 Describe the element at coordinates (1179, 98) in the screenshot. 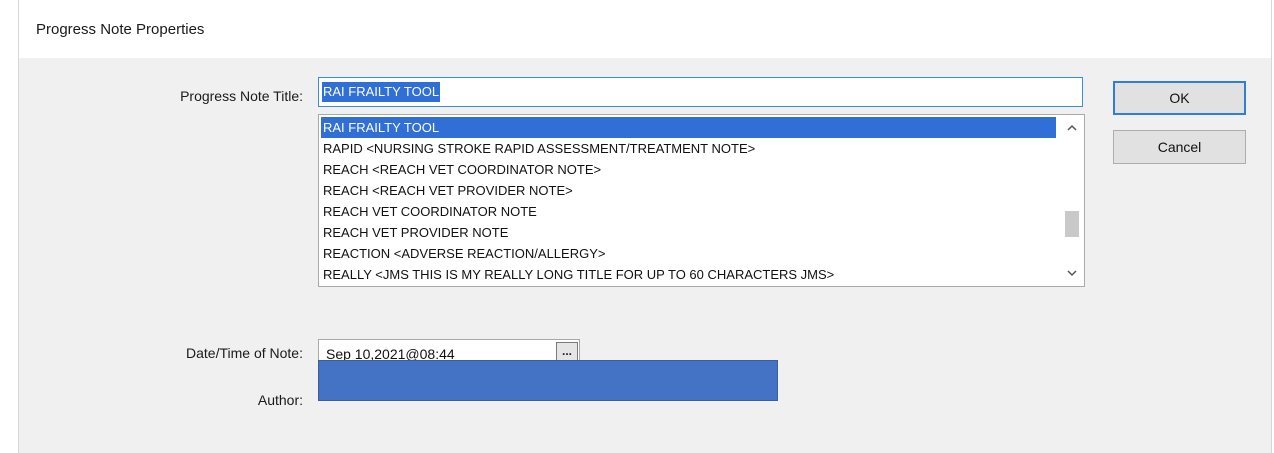

I see `ok-button: OK` at that location.